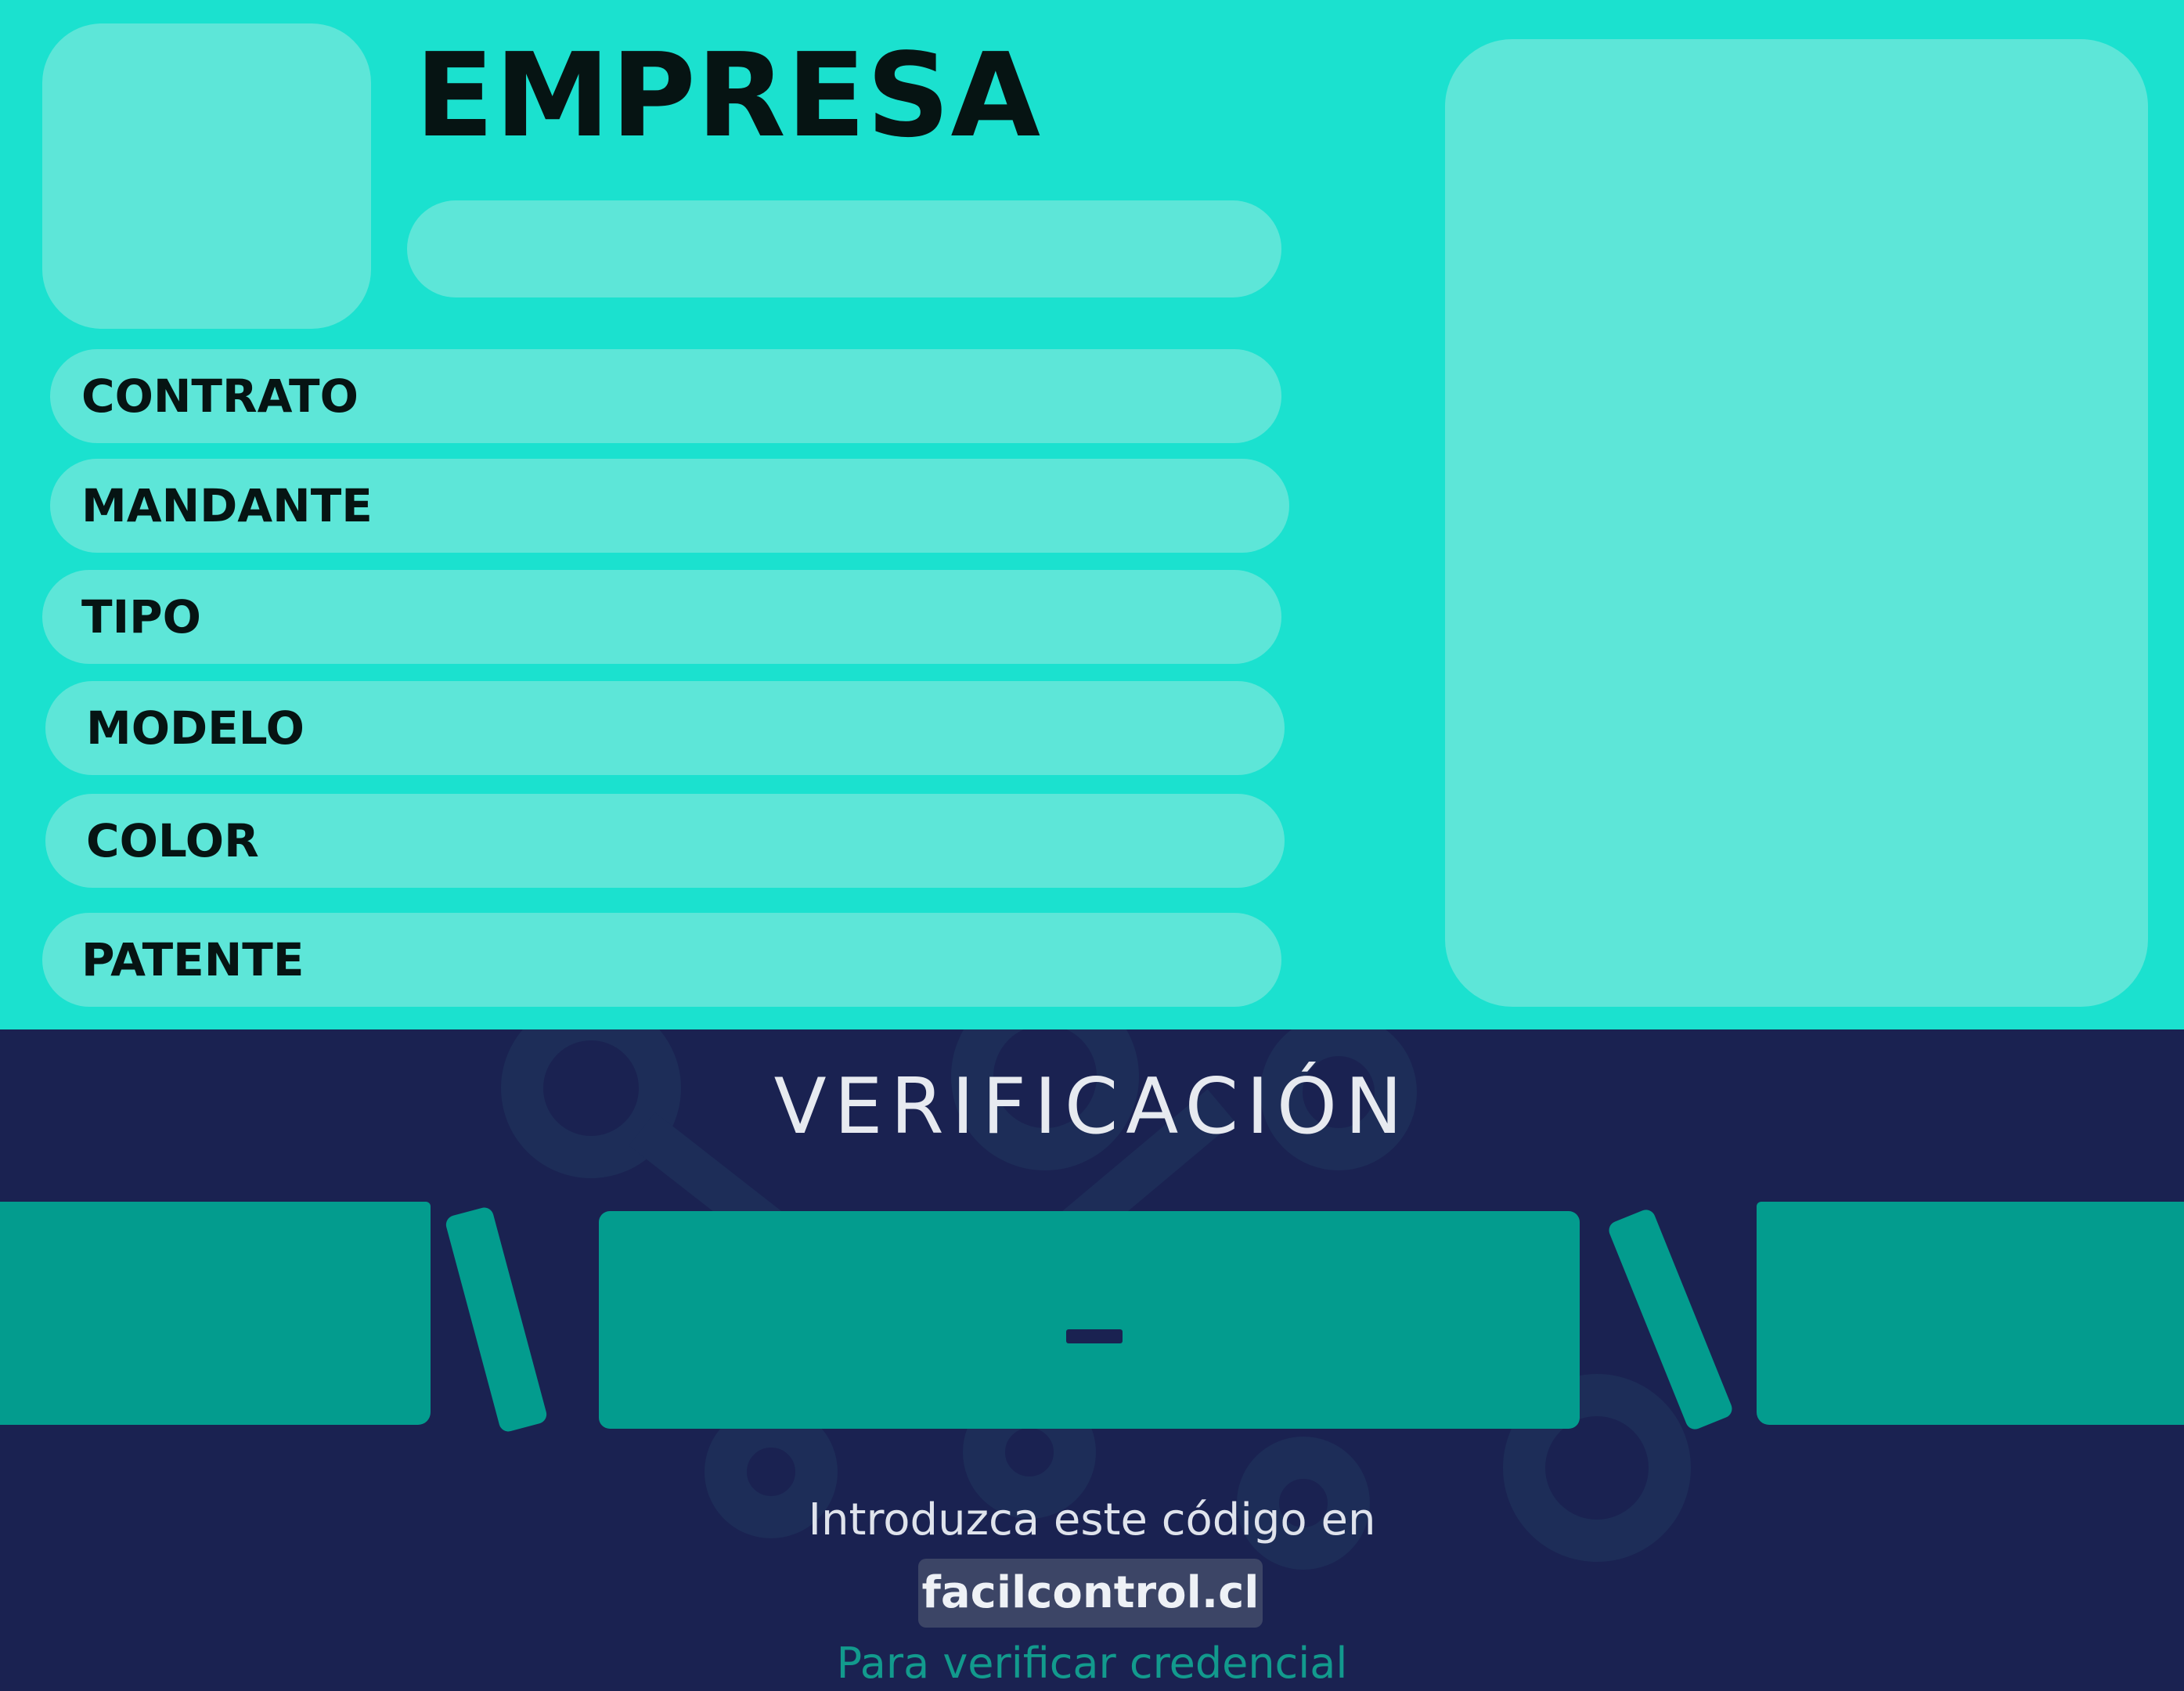  Describe the element at coordinates (669, 506) in the screenshot. I see `field-mandante: MANDANTE` at that location.